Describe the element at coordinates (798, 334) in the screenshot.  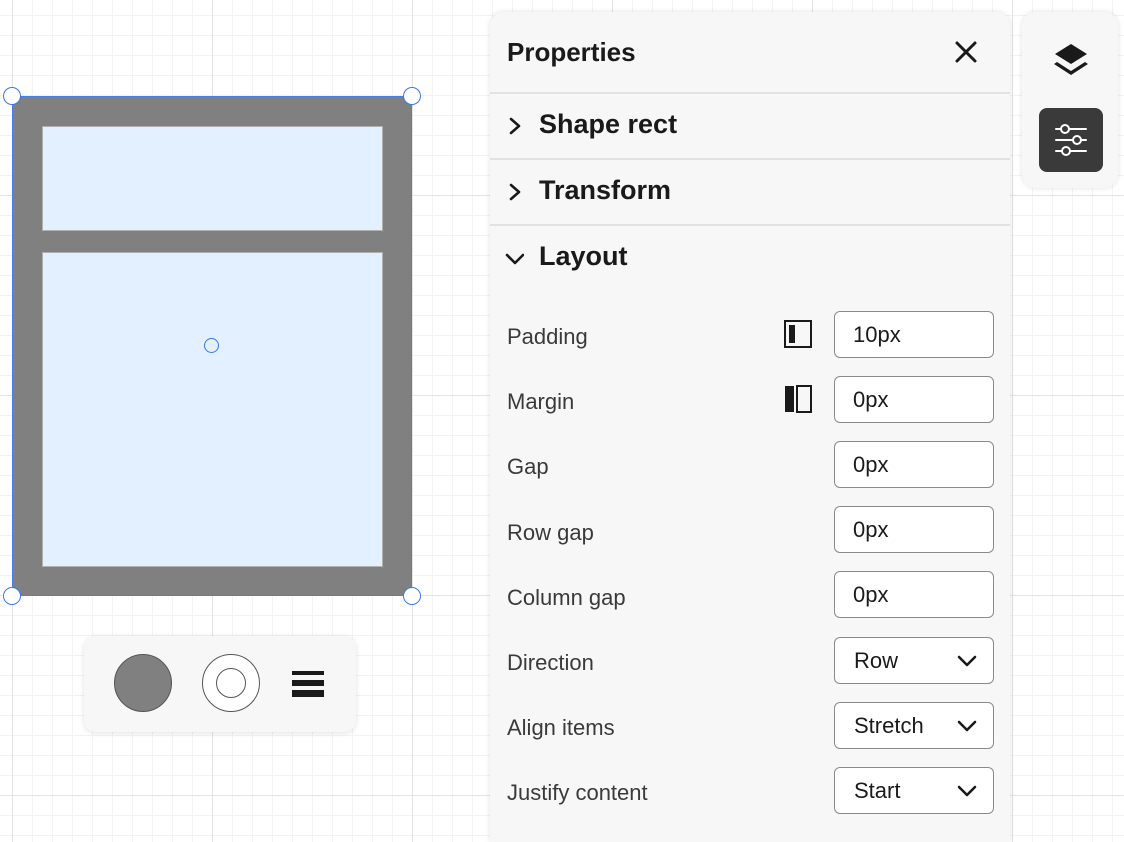
I see `padding-mode-icon` at that location.